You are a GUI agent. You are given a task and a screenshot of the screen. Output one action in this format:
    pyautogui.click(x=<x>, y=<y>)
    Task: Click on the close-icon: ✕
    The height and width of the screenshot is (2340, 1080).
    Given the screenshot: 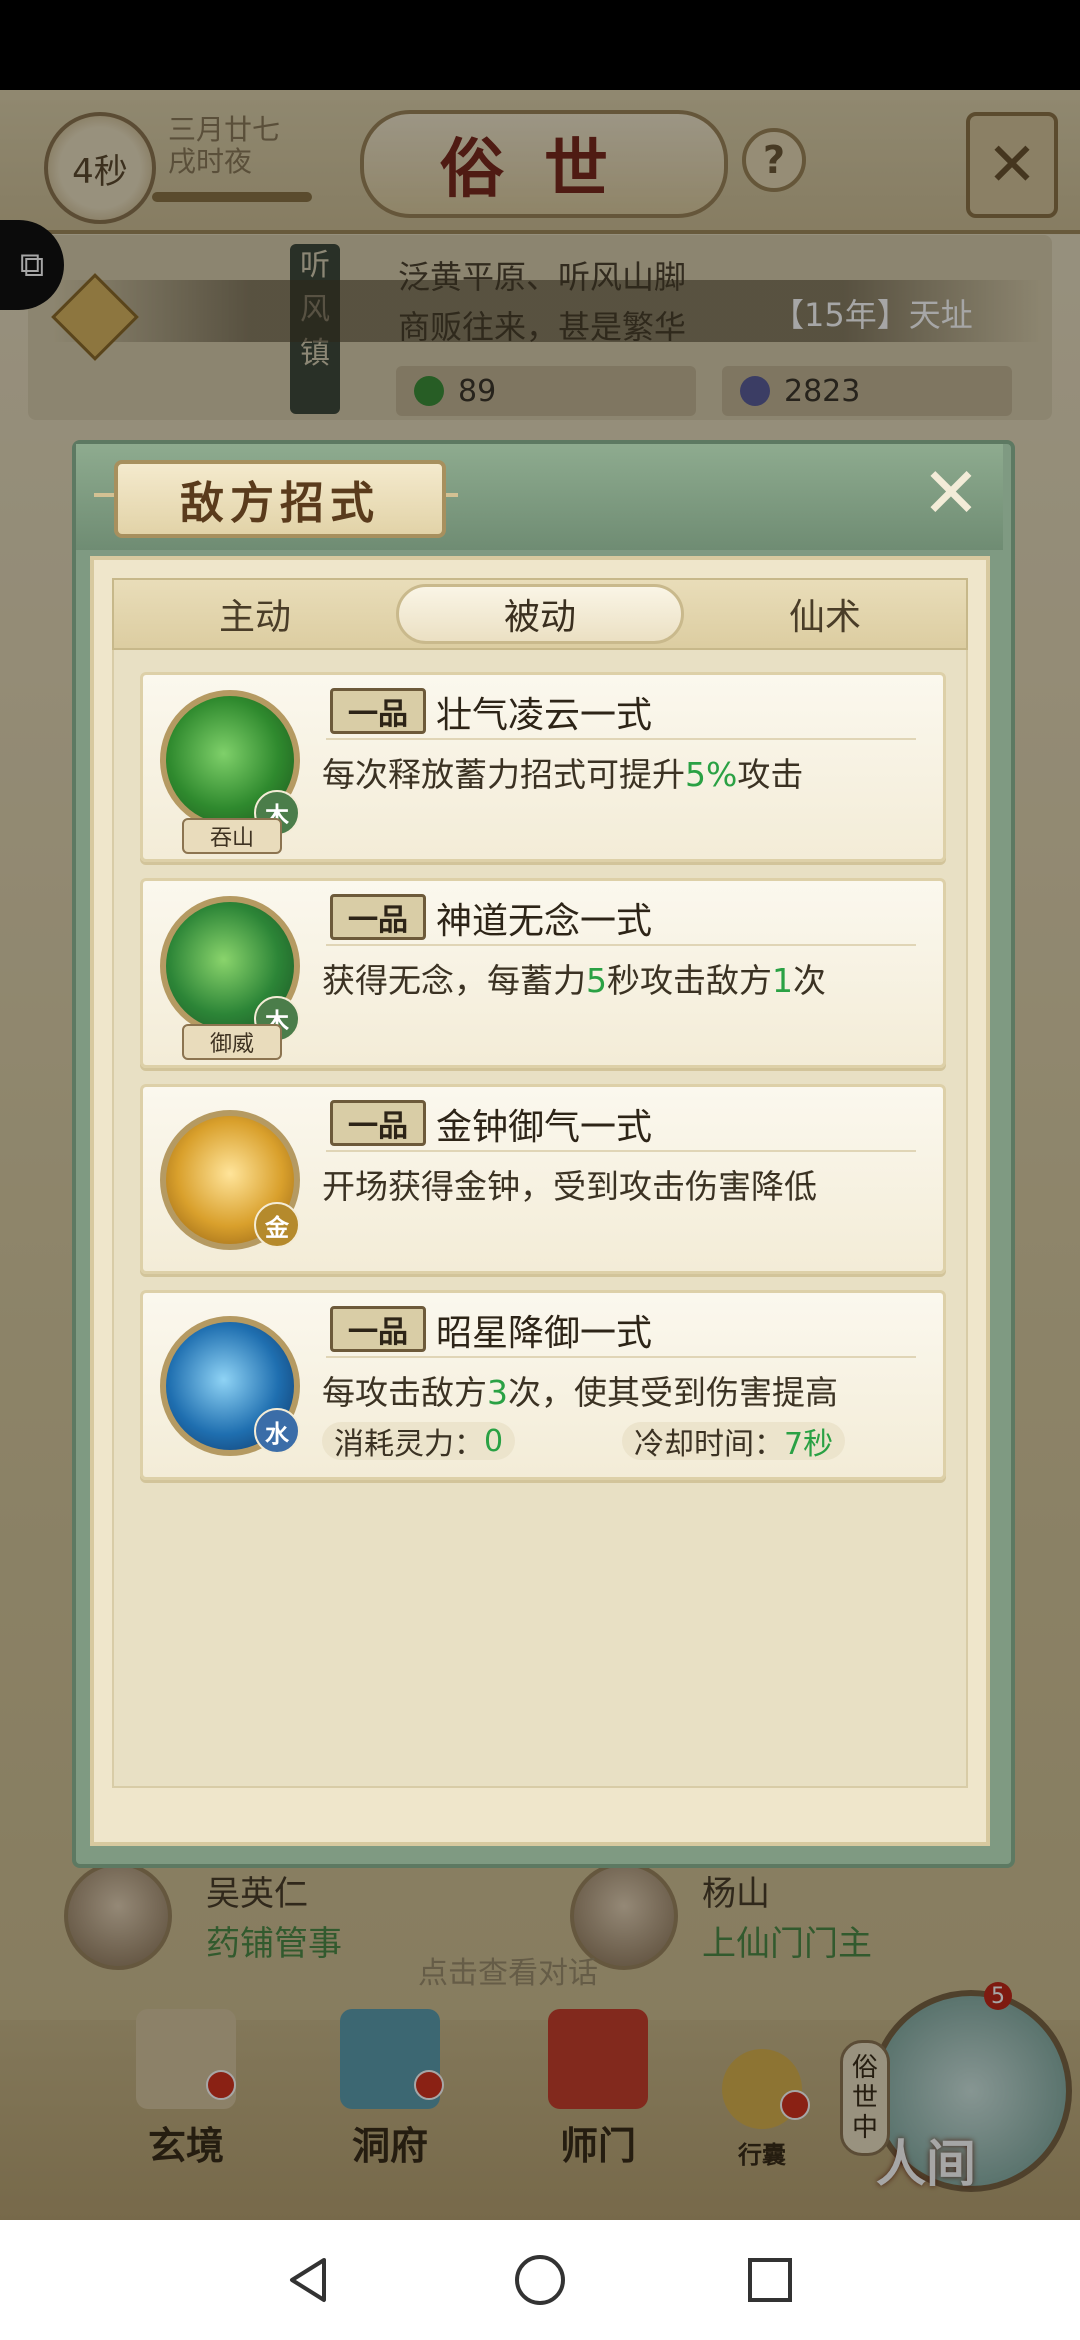 What is the action you would take?
    pyautogui.click(x=951, y=493)
    